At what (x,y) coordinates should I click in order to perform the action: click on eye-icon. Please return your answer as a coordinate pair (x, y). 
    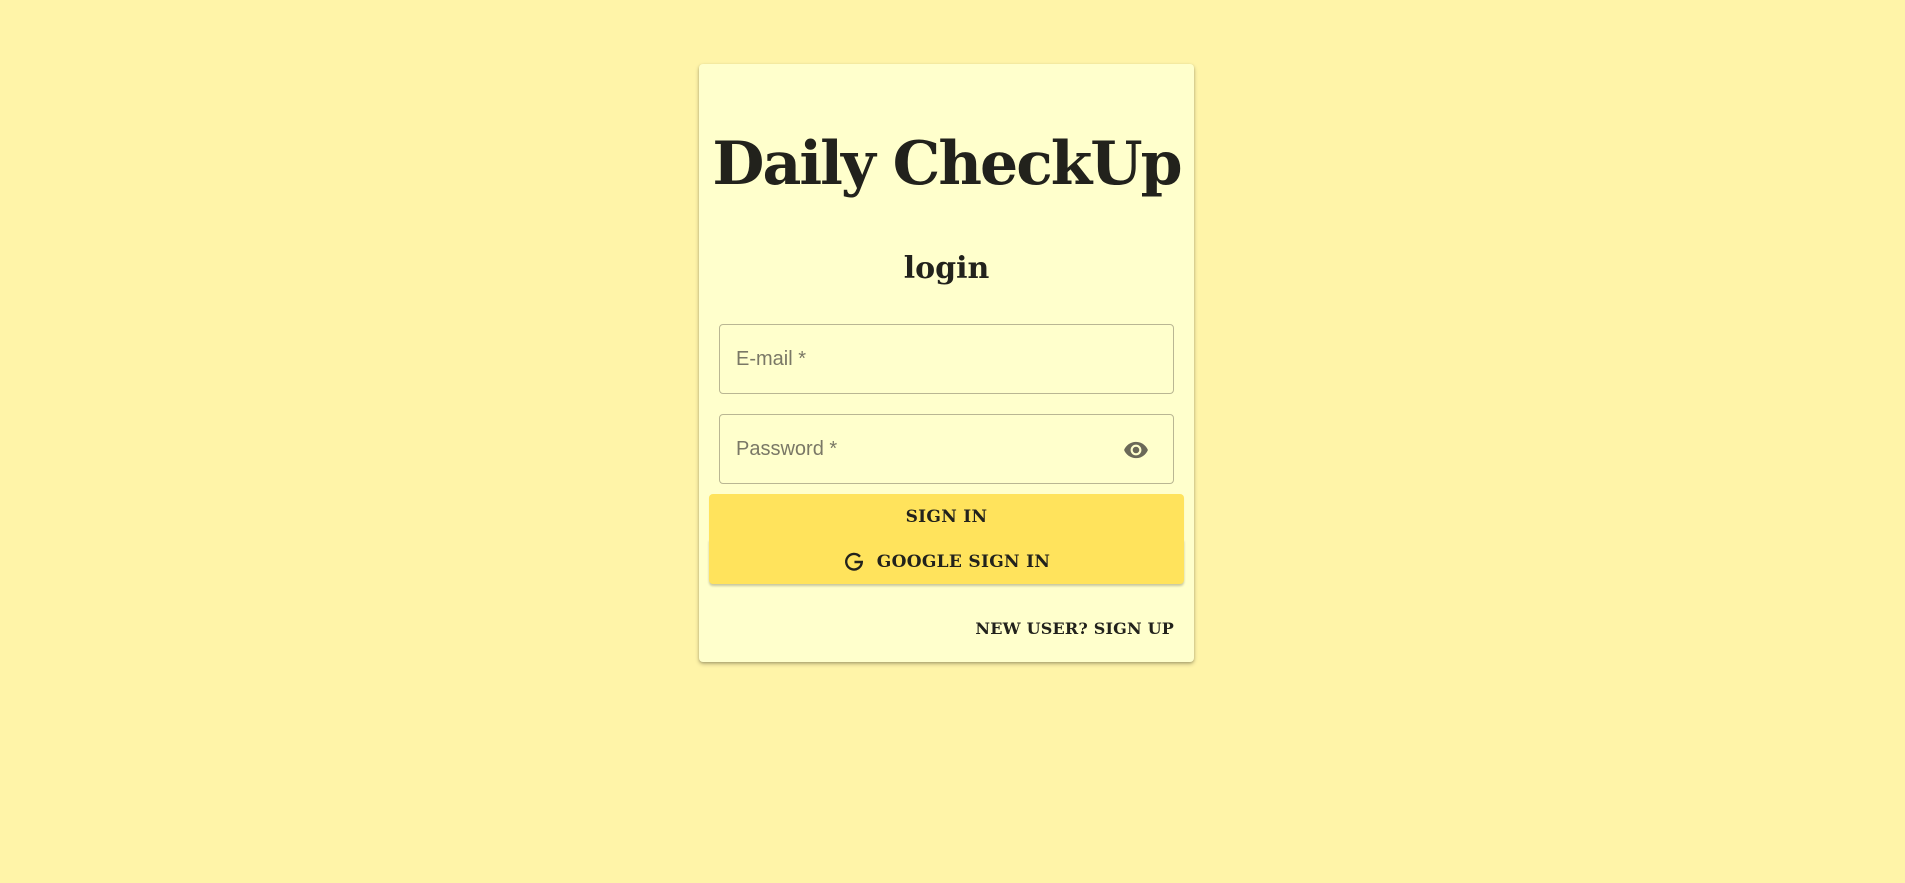
    Looking at the image, I should click on (1136, 450).